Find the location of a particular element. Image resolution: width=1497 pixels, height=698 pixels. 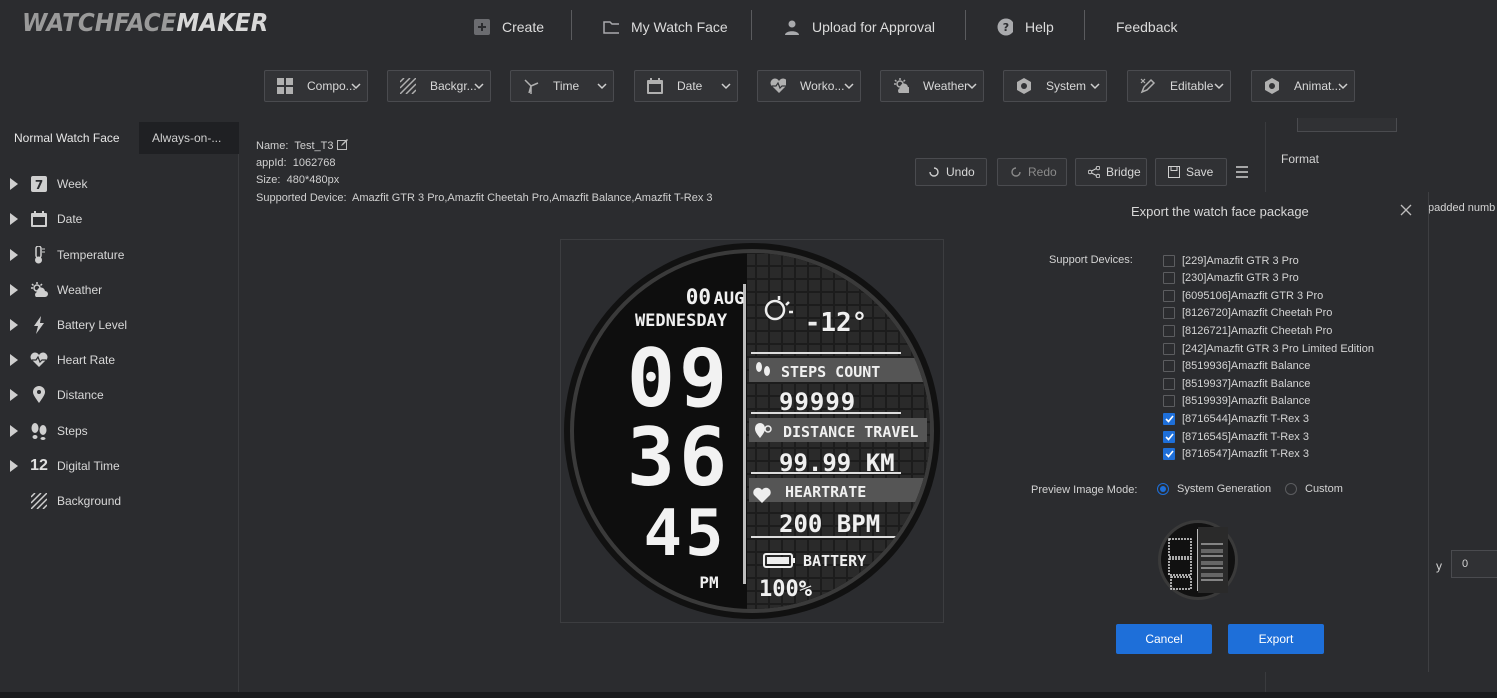

undo-button: Undo is located at coordinates (951, 172).